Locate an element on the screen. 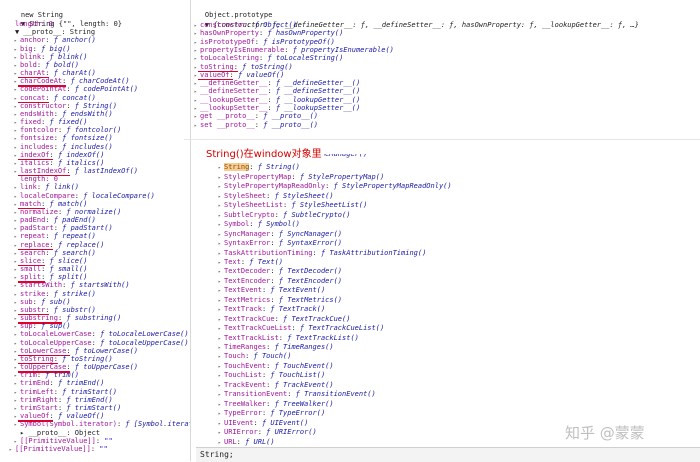 The image size is (700, 462). property-row: ▸ TextMetrics: ƒ TextMetrics() is located at coordinates (280, 300).